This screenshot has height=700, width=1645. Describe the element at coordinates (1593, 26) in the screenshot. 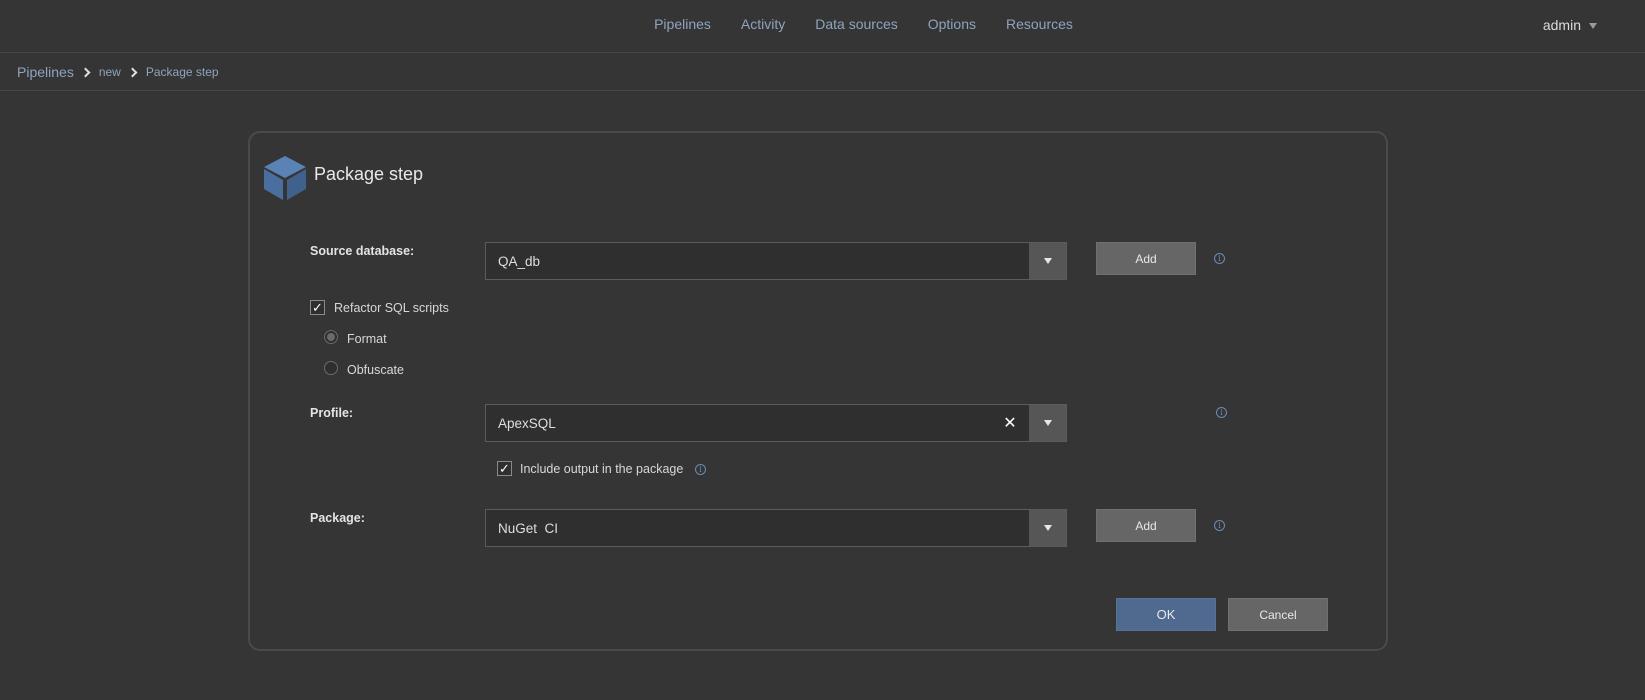

I see `caret-down-icon` at that location.